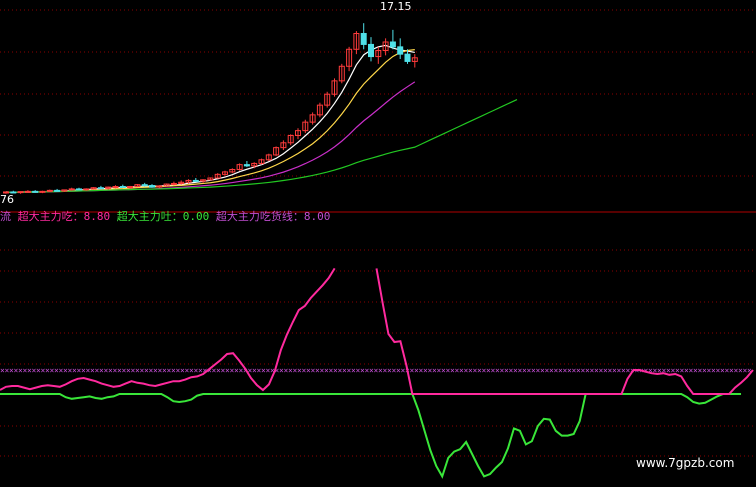 This screenshot has width=756, height=487. Describe the element at coordinates (259, 216) in the screenshot. I see `legend-huo-label: 超大主力吃货线：` at that location.